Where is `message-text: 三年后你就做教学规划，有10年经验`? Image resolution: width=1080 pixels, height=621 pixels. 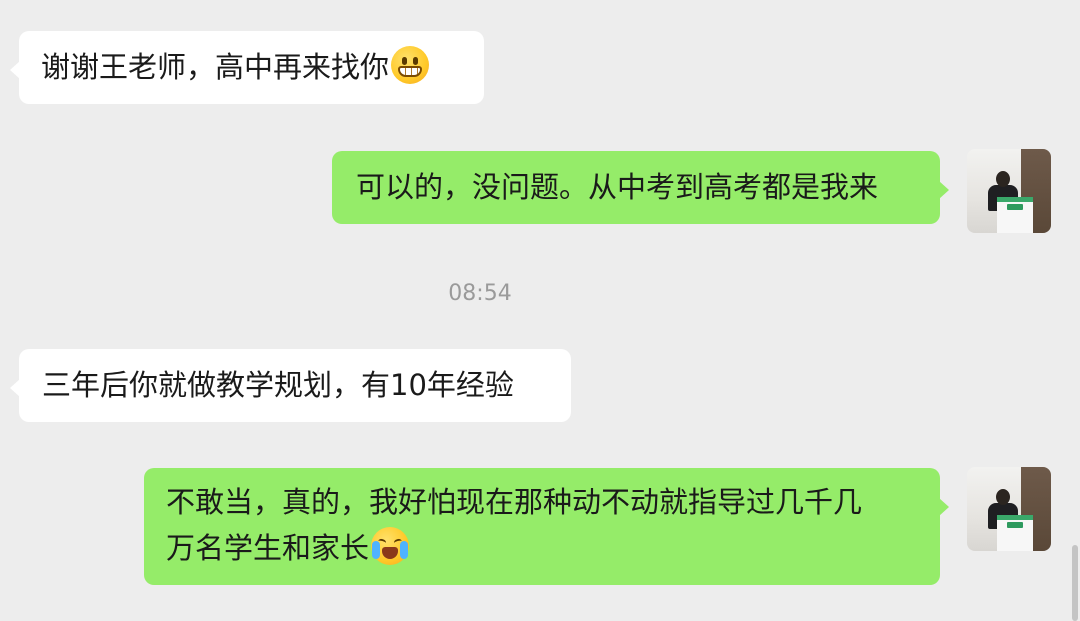
message-text: 三年后你就做教学规划，有10年经验 is located at coordinates (278, 385).